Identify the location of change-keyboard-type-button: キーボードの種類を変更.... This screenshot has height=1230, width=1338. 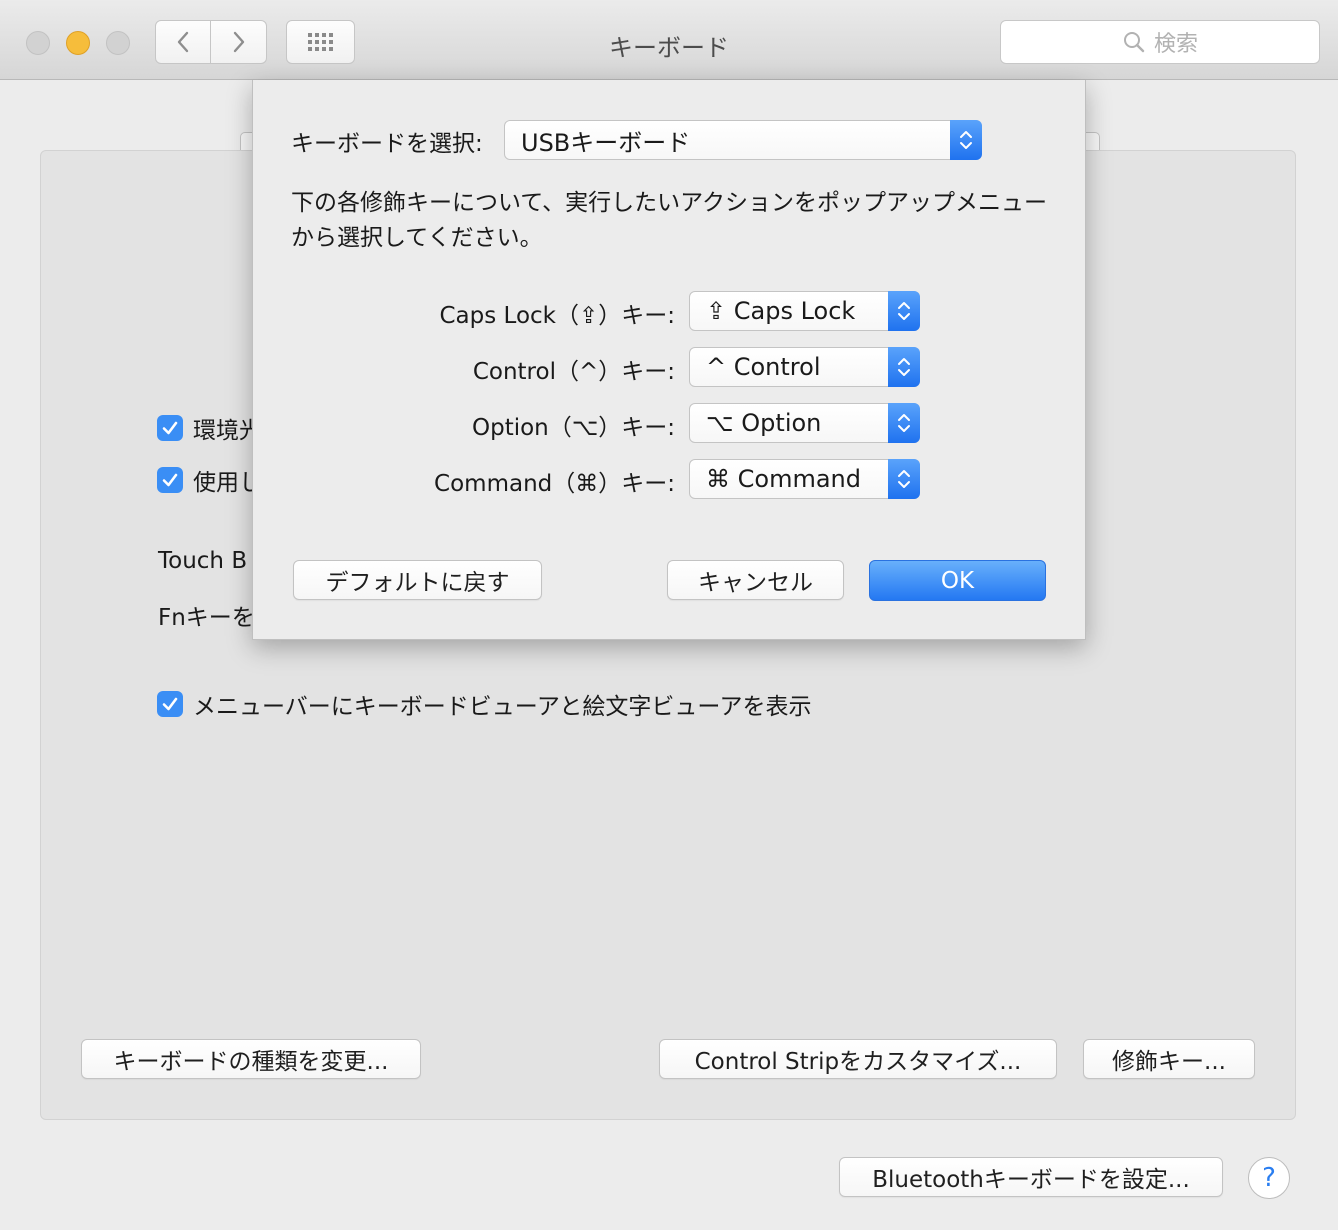
(251, 1059).